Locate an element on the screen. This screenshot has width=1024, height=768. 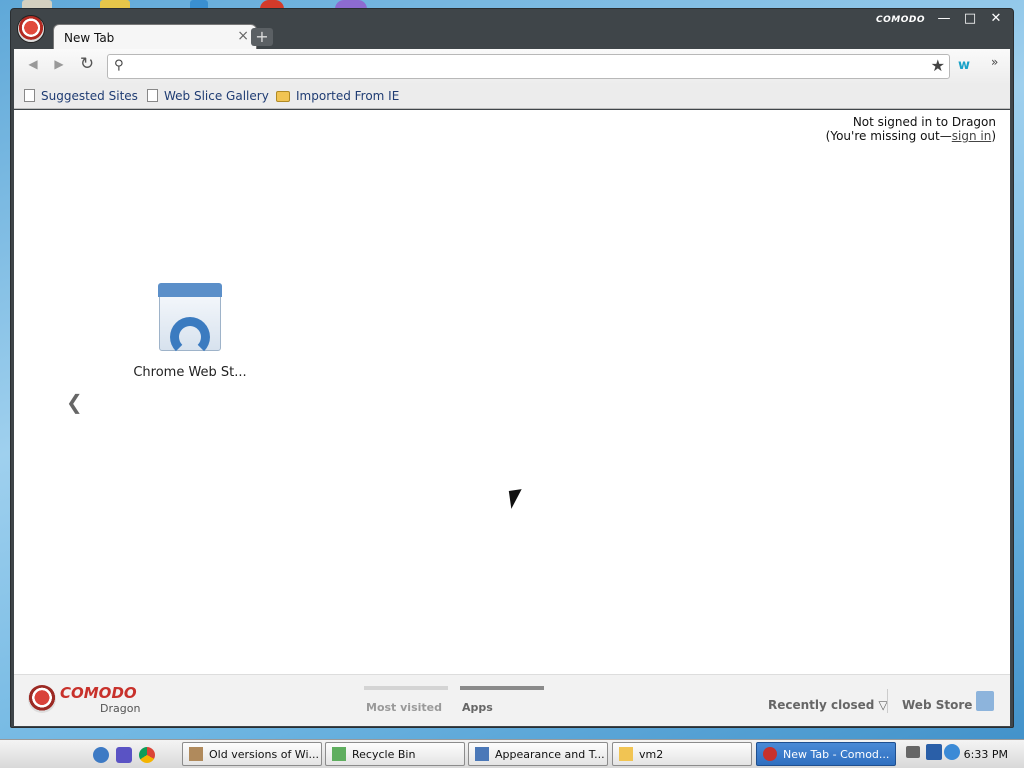
taskbar-label: vm2 is located at coordinates (651, 754).